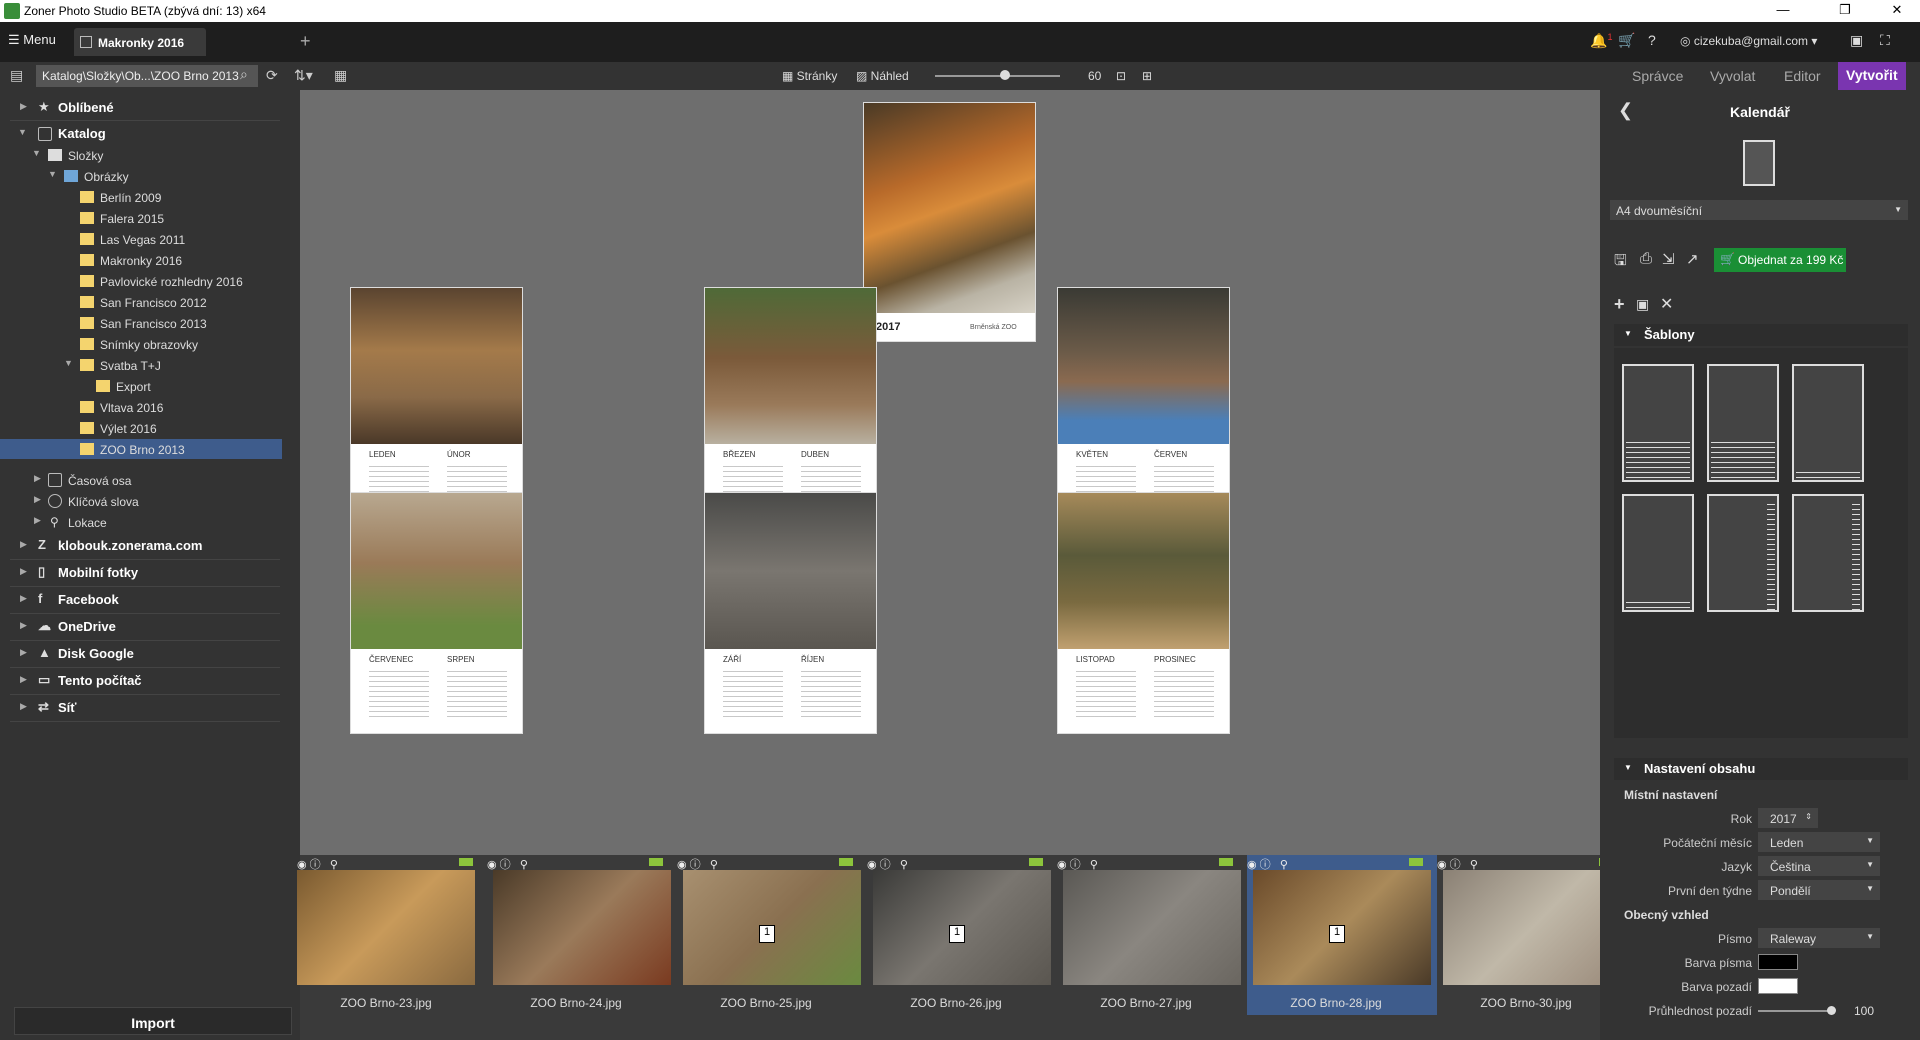 The height and width of the screenshot is (1040, 1920). What do you see at coordinates (153, 1021) in the screenshot?
I see `import-button: Import` at bounding box center [153, 1021].